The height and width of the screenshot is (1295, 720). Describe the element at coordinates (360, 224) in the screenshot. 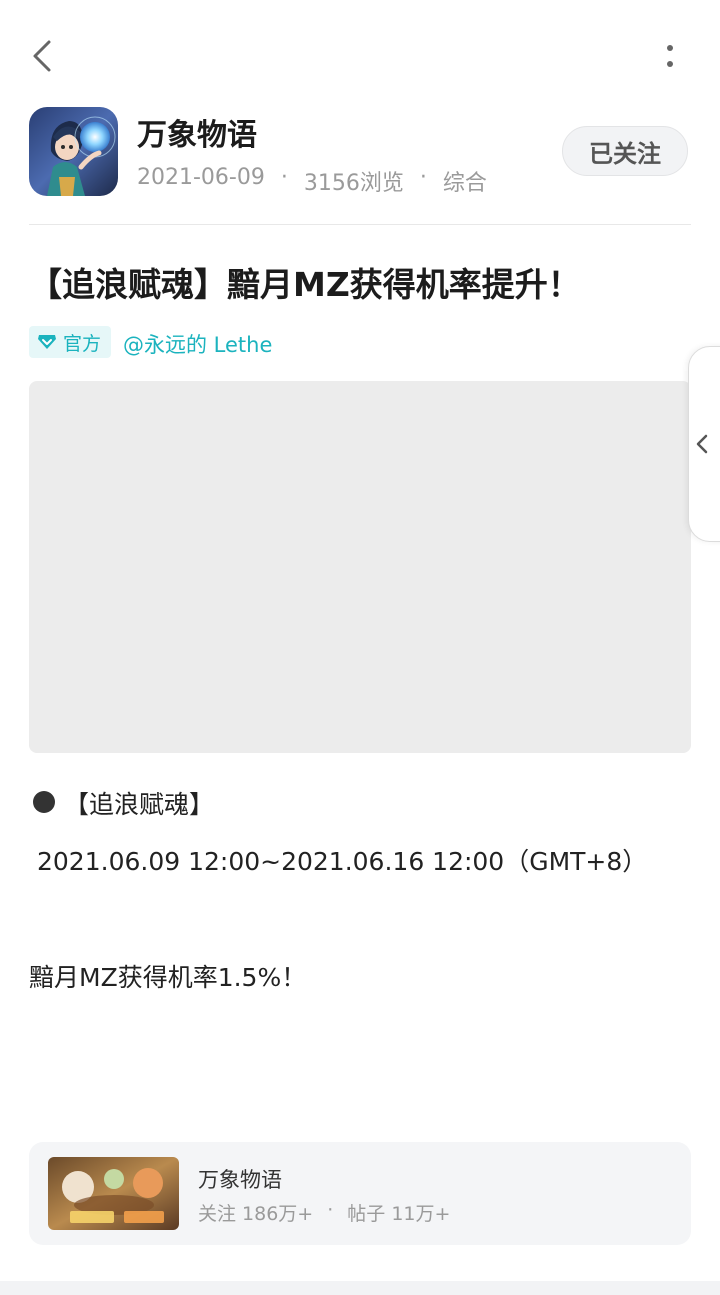

I see `header-divider` at that location.